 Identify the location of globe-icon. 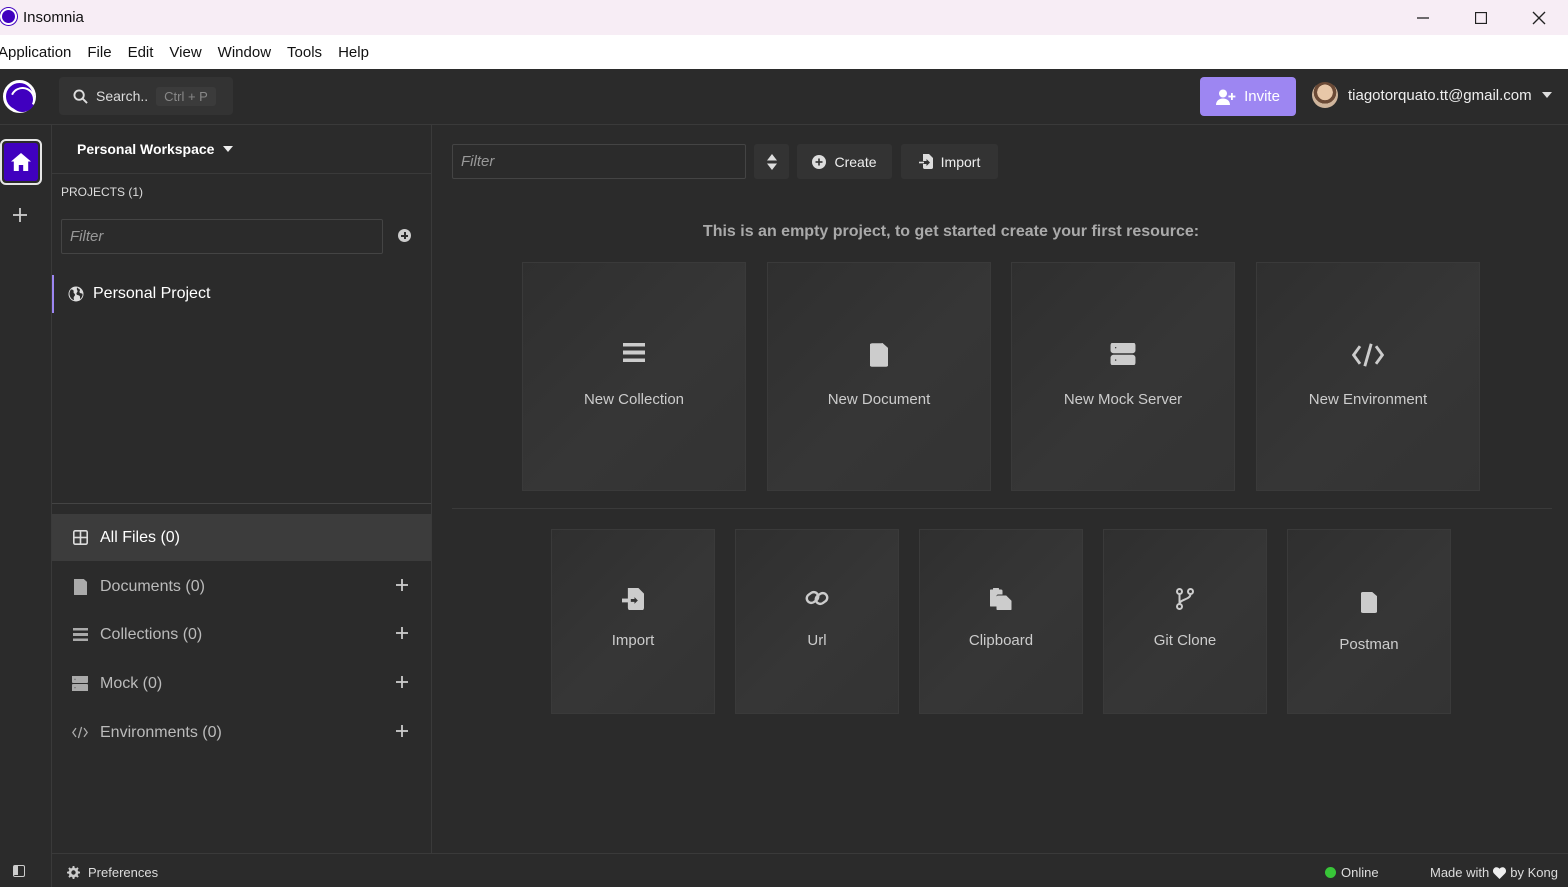
(76, 294).